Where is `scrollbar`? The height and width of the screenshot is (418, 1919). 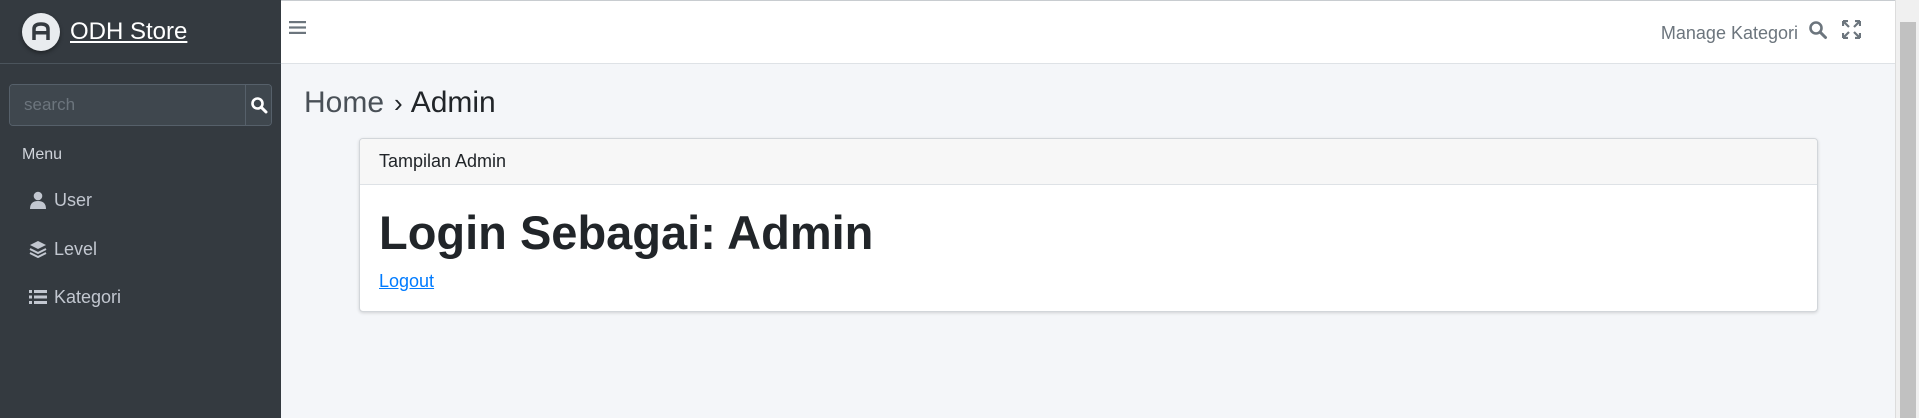 scrollbar is located at coordinates (1907, 209).